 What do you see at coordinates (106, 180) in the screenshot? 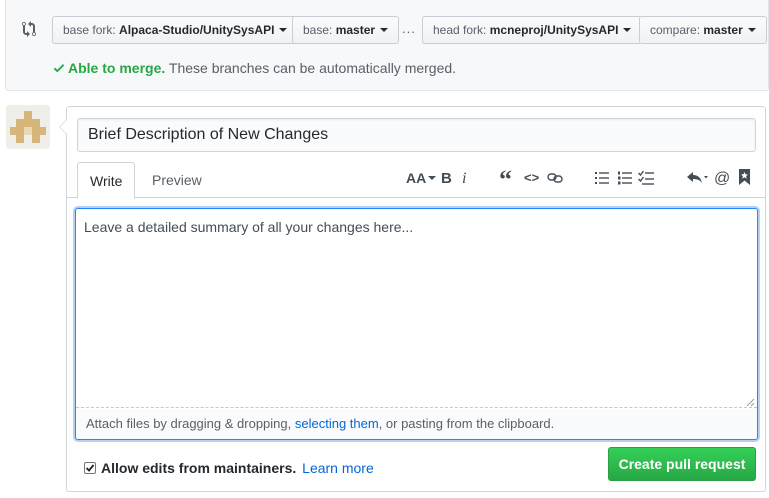
I see `tab-write: Write` at bounding box center [106, 180].